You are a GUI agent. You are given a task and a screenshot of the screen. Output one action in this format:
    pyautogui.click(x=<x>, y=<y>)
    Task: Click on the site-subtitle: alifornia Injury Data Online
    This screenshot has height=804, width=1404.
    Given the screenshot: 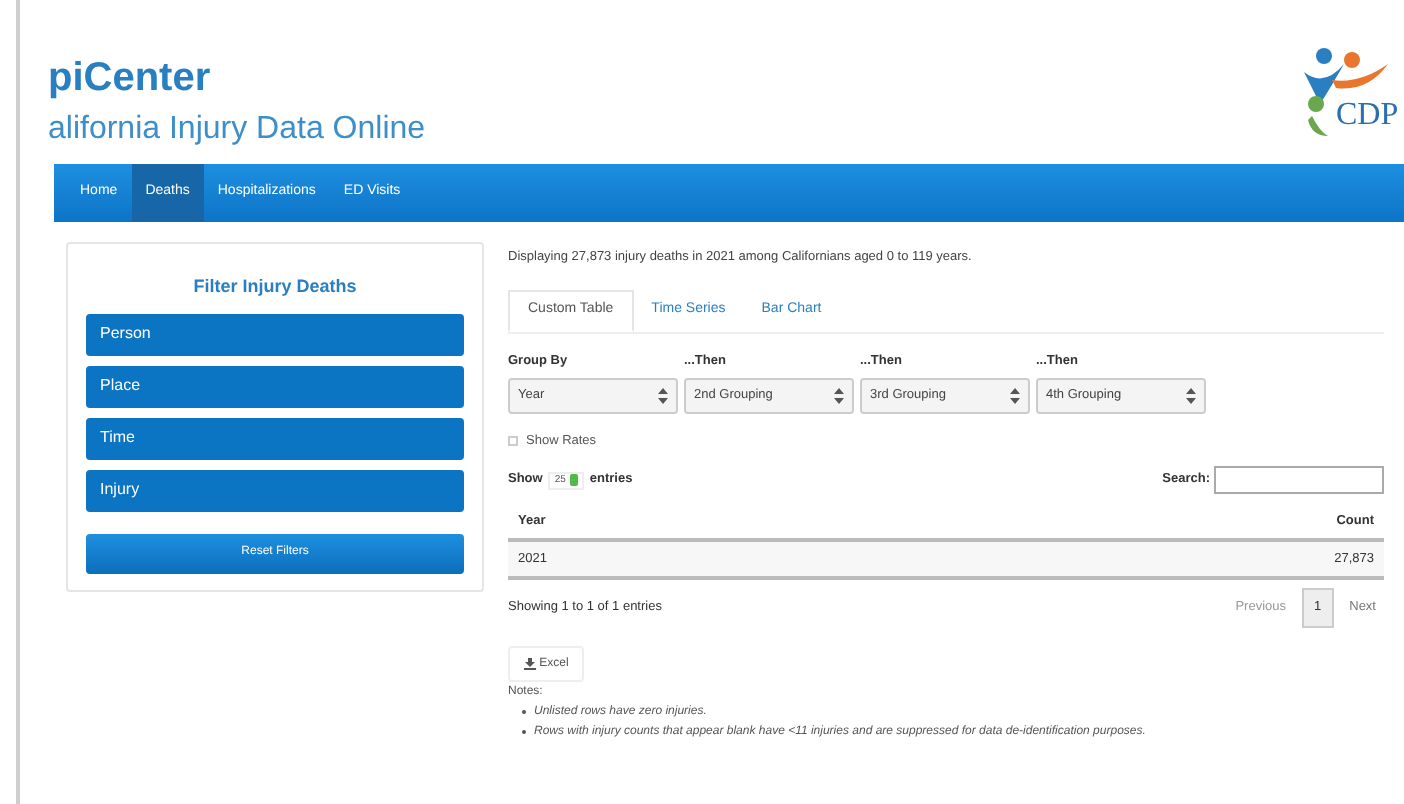 What is the action you would take?
    pyautogui.click(x=237, y=130)
    